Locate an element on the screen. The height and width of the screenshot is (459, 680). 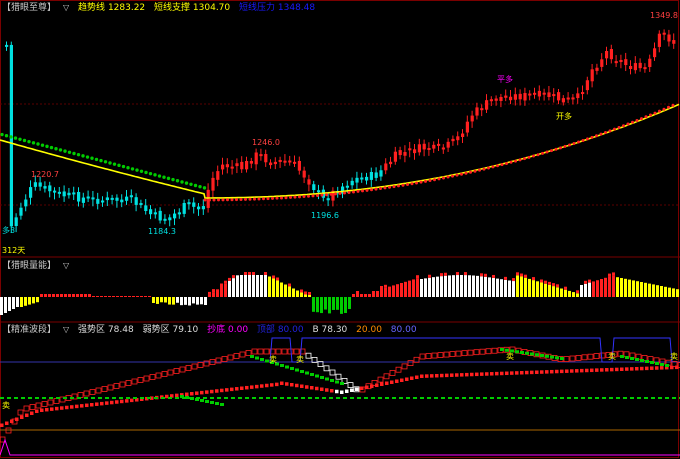
panel3-item-4: B 78.30 is located at coordinates (330, 330).